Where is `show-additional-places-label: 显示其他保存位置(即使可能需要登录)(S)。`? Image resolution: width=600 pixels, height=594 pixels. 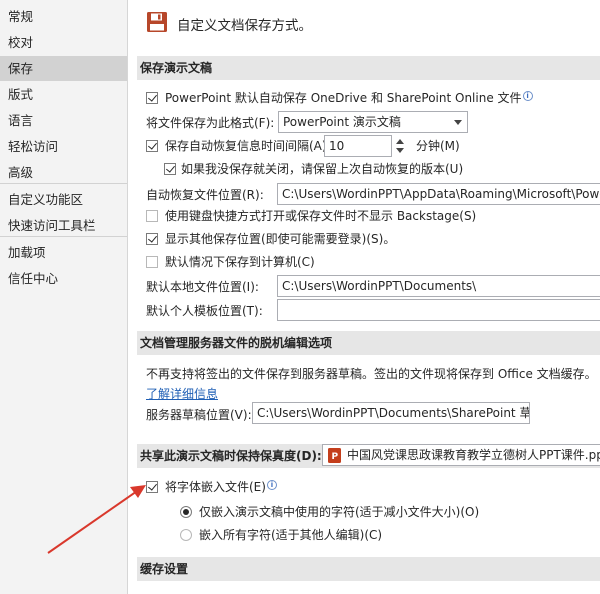 show-additional-places-label: 显示其他保存位置(即使可能需要登录)(S)。 is located at coordinates (280, 239).